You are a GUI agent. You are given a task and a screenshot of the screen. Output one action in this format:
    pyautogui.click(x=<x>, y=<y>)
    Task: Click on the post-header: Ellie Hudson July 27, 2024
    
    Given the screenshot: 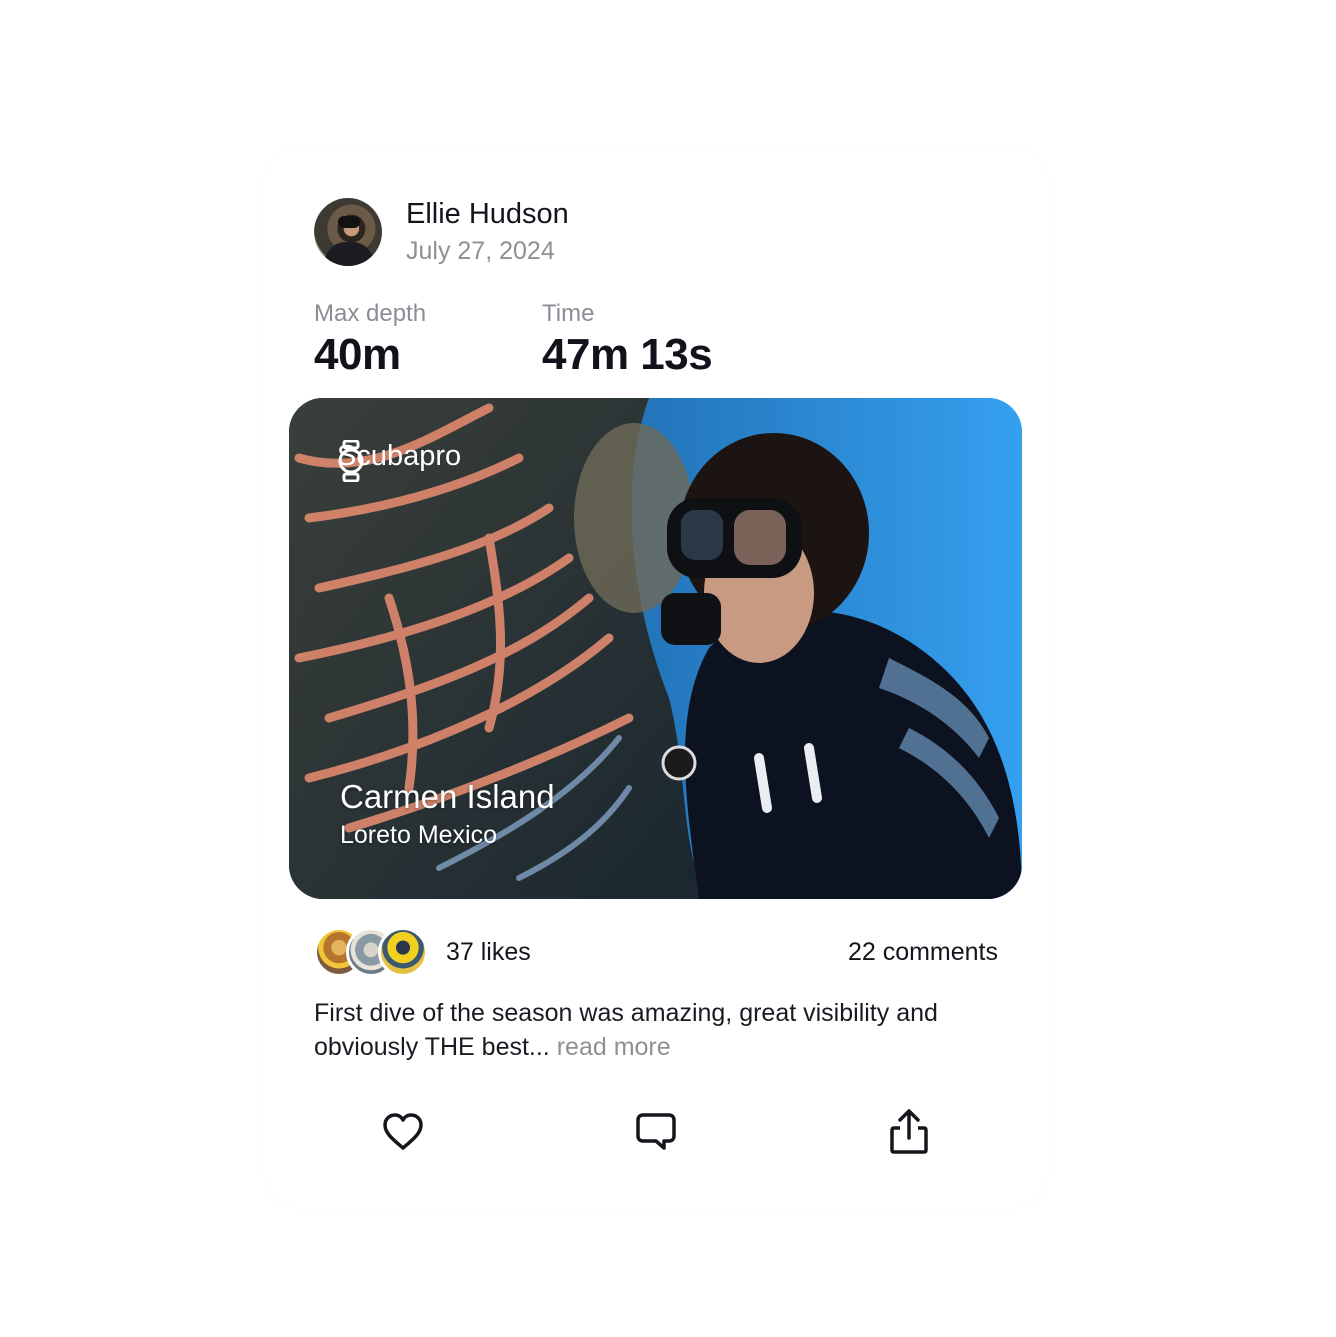 What is the action you would take?
    pyautogui.click(x=441, y=232)
    